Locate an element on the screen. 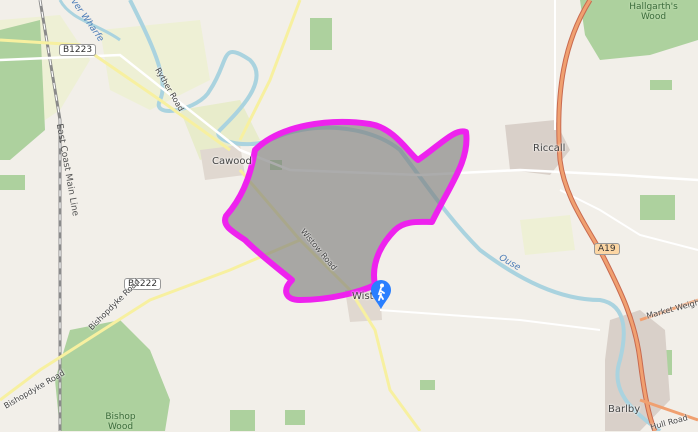 The image size is (698, 432). hiker-marker-icon is located at coordinates (381, 295).